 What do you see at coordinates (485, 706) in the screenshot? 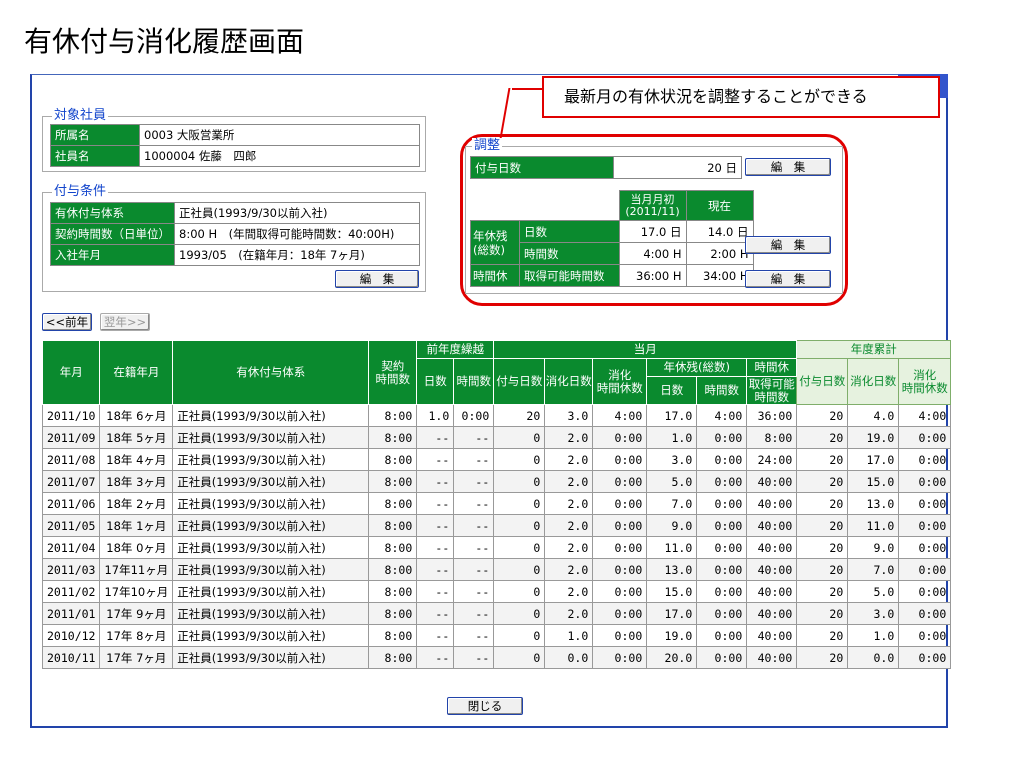
I see `close-button: 閉じる` at bounding box center [485, 706].